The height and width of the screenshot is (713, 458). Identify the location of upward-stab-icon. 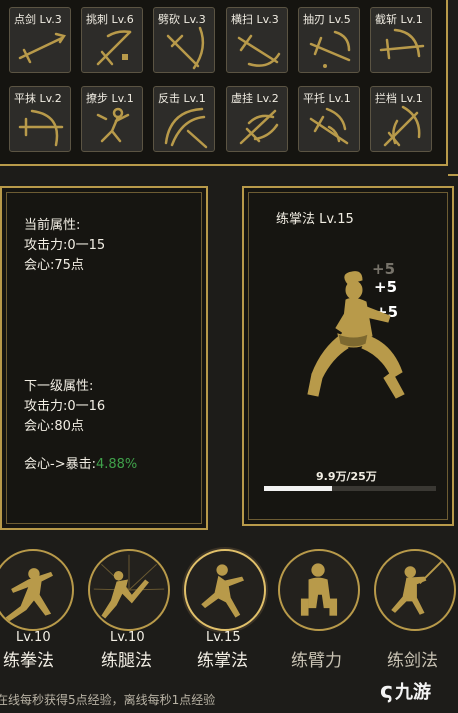
(114, 48).